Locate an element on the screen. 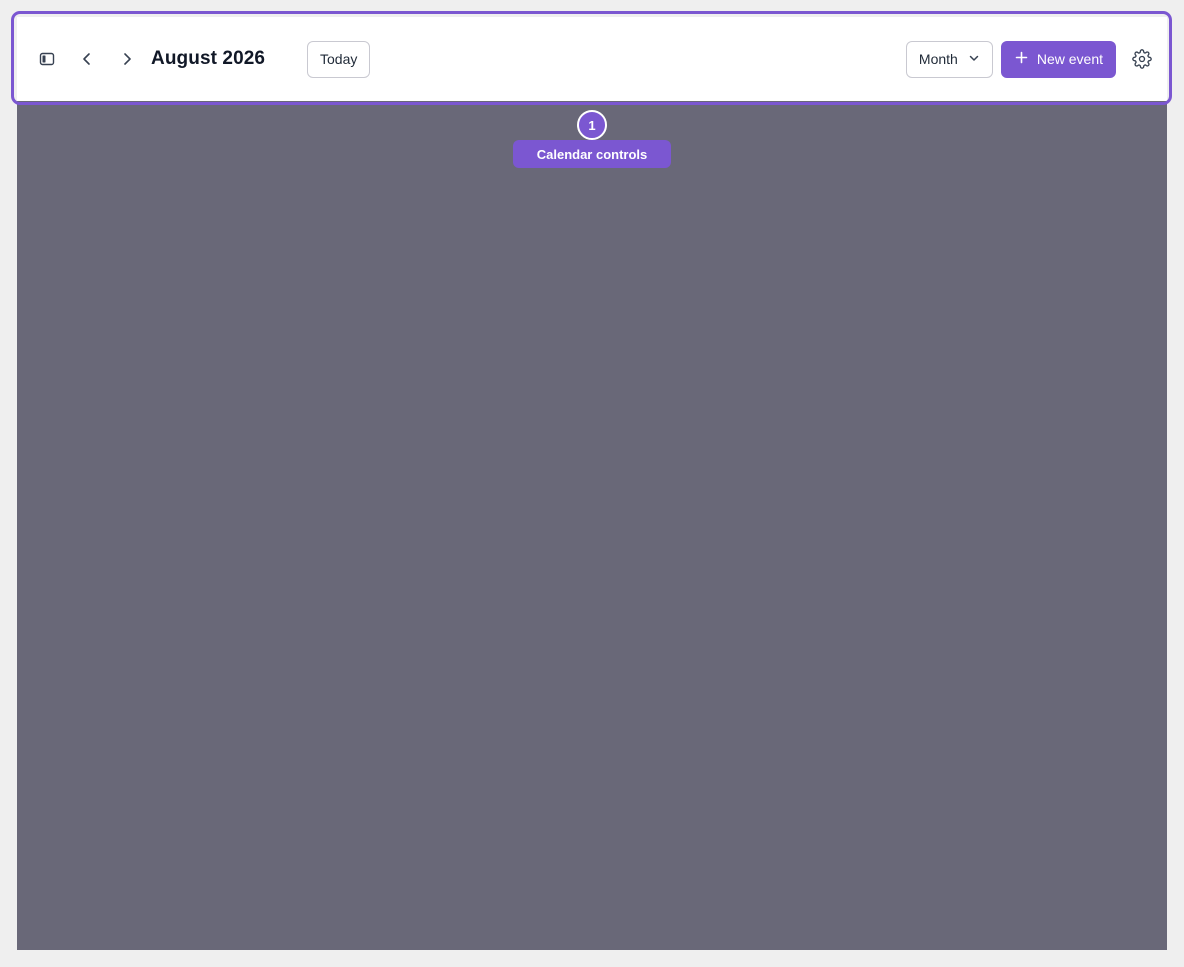 This screenshot has width=1184, height=967. callout-label: Calendar controls is located at coordinates (592, 154).